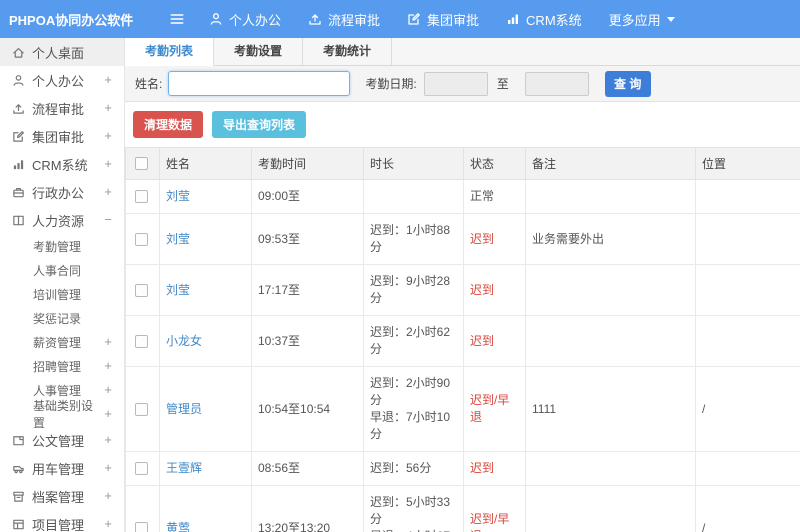  Describe the element at coordinates (634, 20) in the screenshot. I see `topnav-label: 更多应用` at that location.